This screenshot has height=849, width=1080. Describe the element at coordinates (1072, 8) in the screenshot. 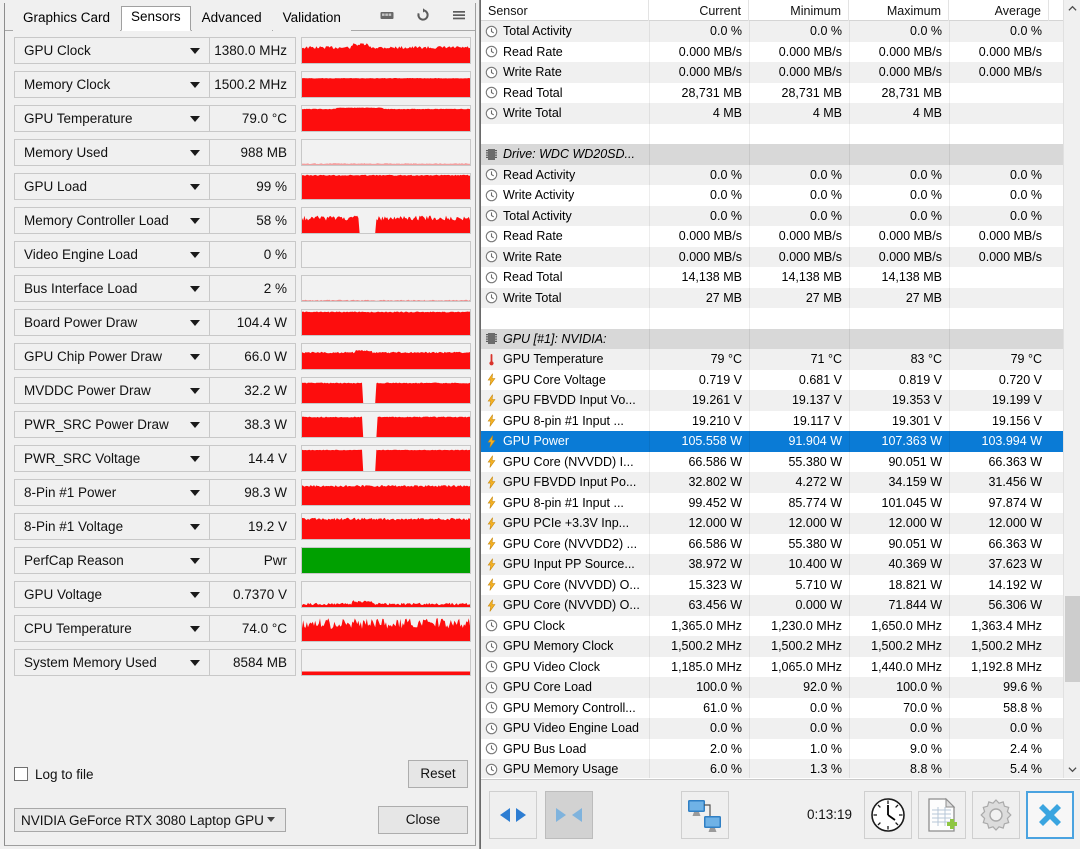

I see `scroll-up-icon` at that location.